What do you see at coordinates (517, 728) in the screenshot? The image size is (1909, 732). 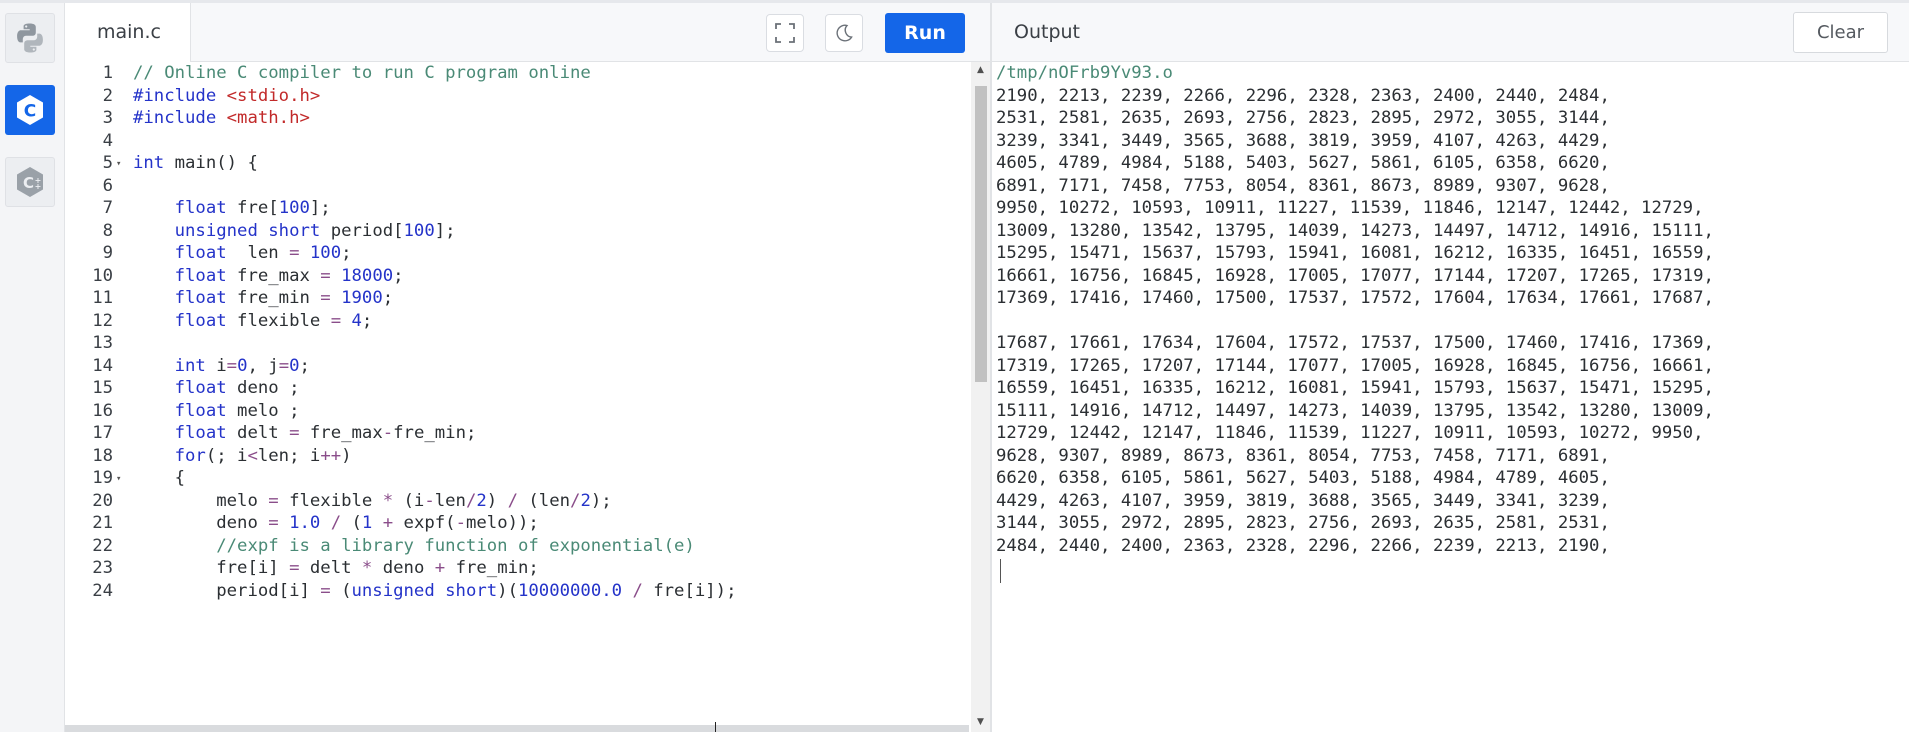 I see `horizontal-scrollbar` at bounding box center [517, 728].